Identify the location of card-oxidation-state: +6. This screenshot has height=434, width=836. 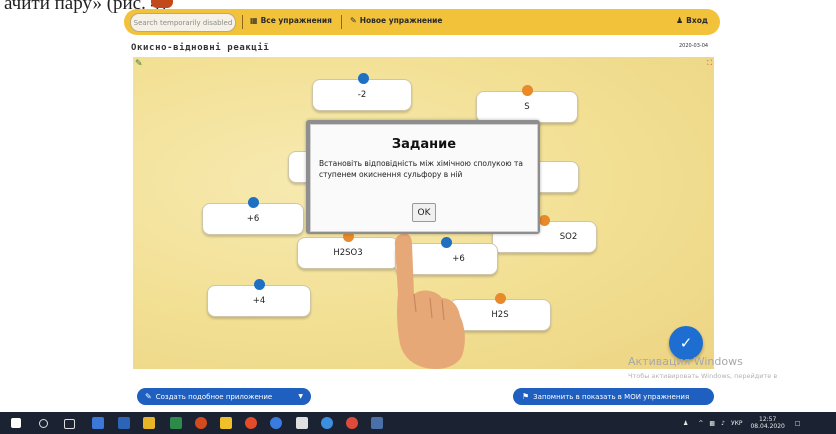
(253, 216).